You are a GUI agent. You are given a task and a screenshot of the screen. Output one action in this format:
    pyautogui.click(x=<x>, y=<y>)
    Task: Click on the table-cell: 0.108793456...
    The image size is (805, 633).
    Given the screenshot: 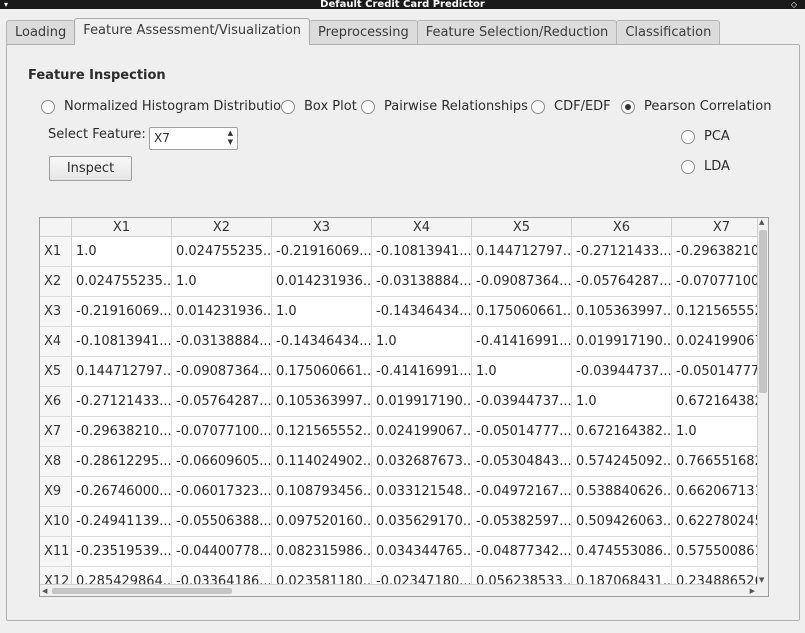 What is the action you would take?
    pyautogui.click(x=322, y=492)
    